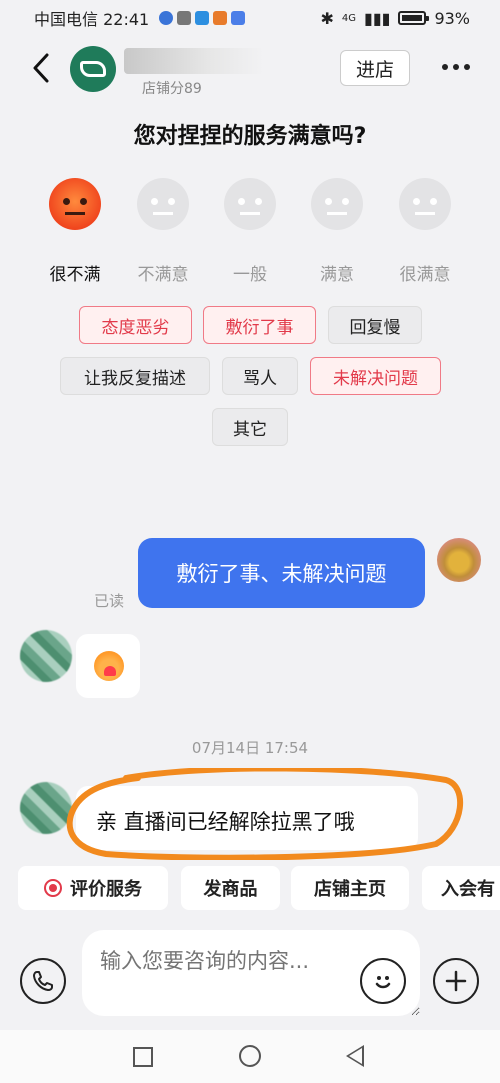  I want to click on smiley-icon, so click(383, 982).